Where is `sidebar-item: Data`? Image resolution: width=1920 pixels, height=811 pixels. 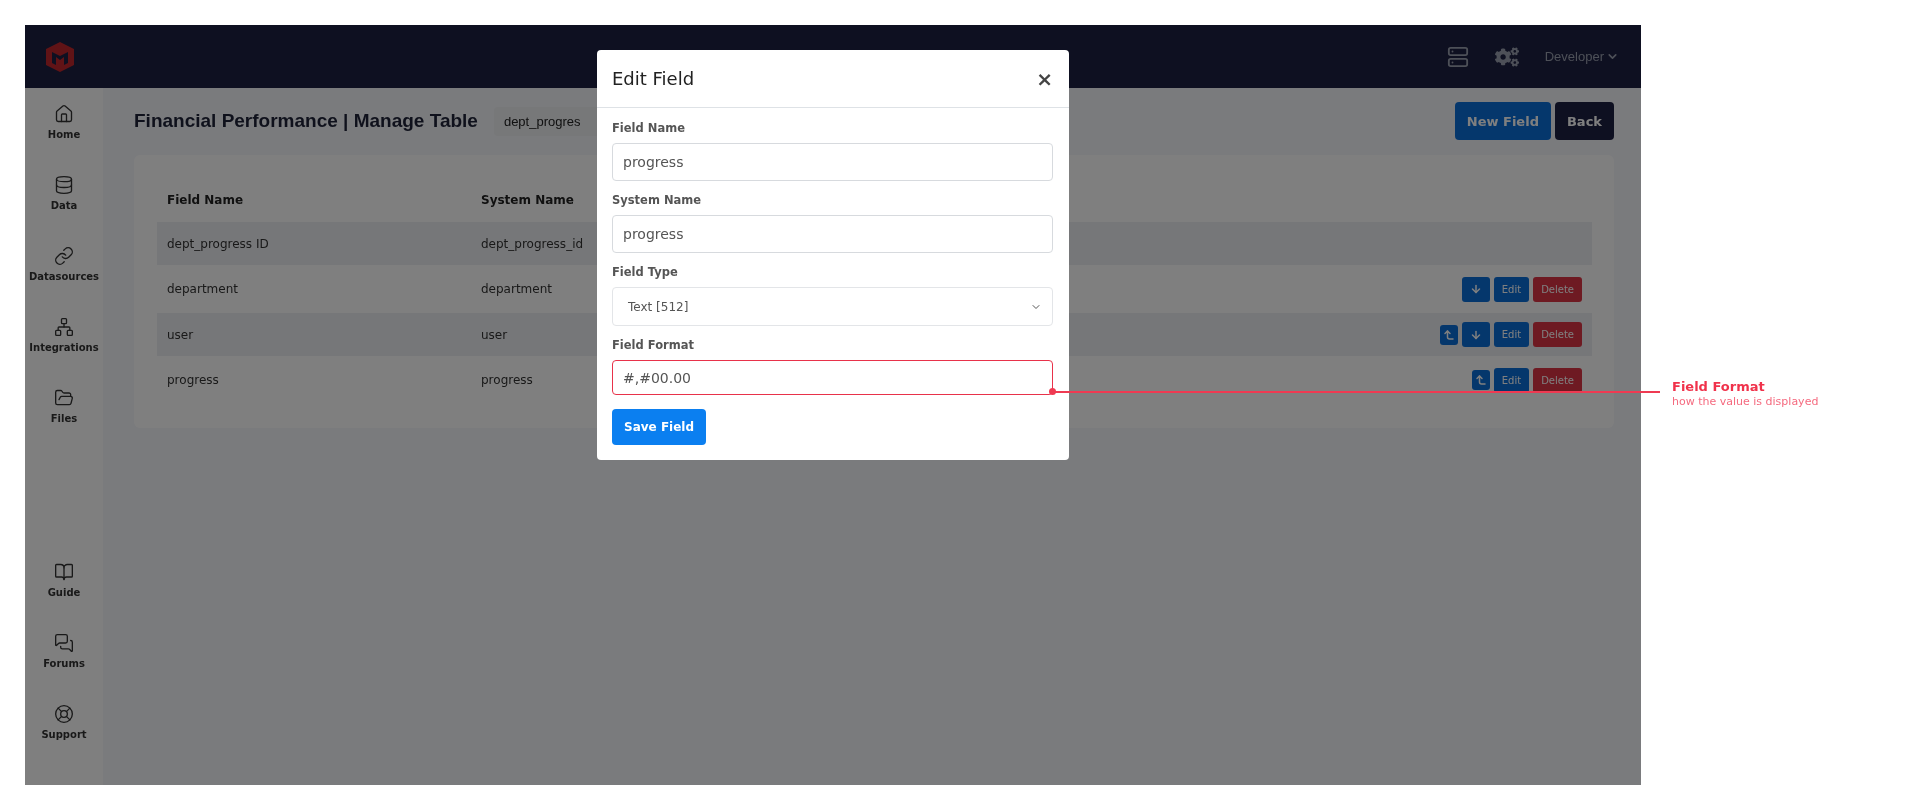 sidebar-item: Data is located at coordinates (64, 210).